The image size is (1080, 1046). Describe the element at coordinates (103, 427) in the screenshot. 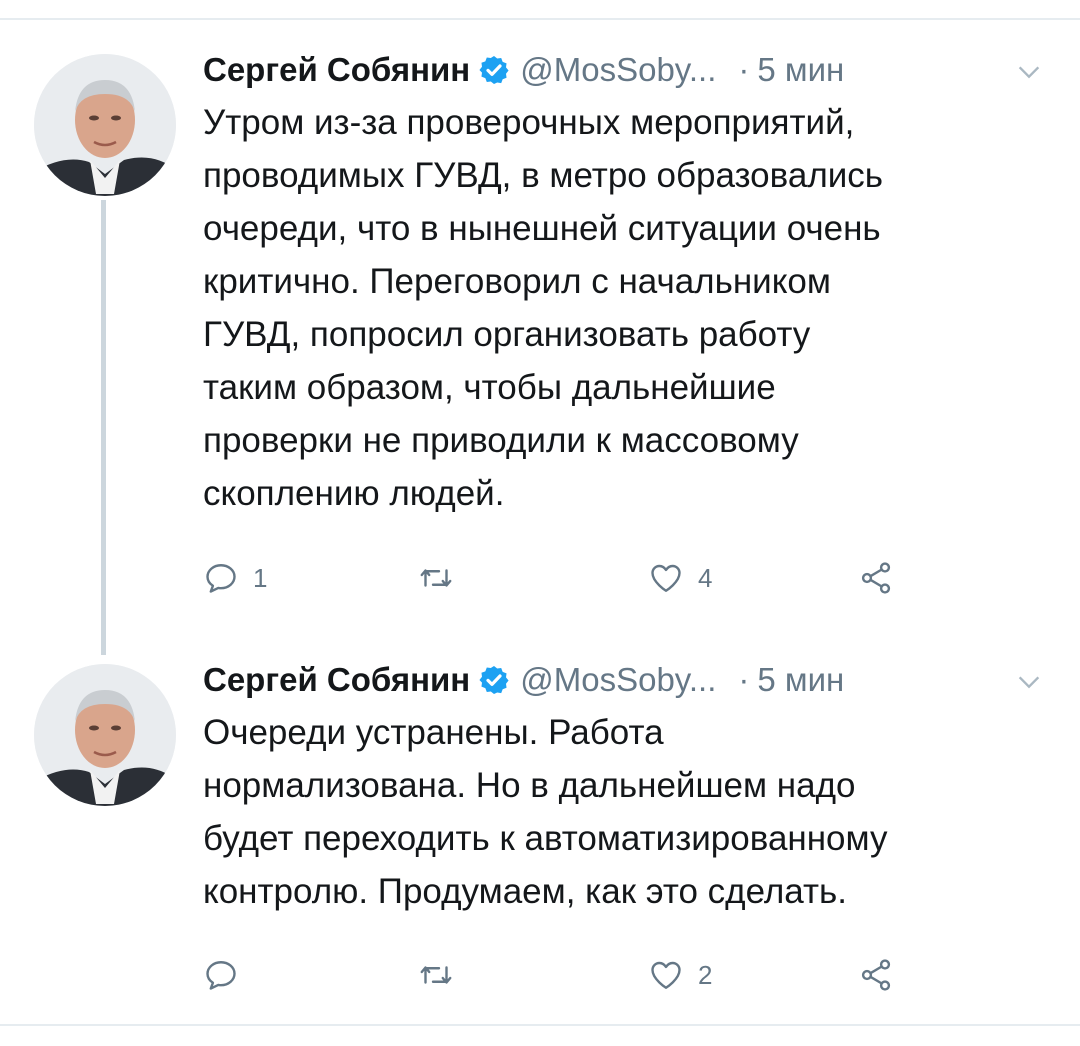

I see `thread-connector-line` at that location.